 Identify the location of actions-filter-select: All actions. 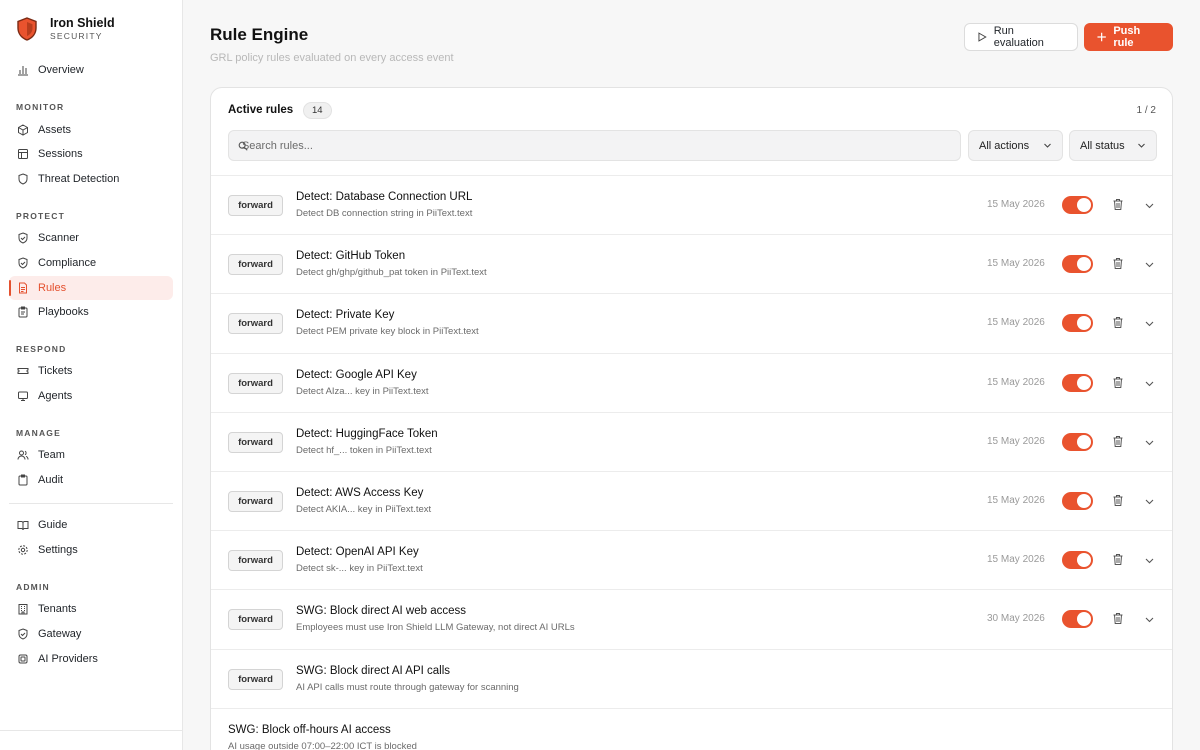
(1015, 145).